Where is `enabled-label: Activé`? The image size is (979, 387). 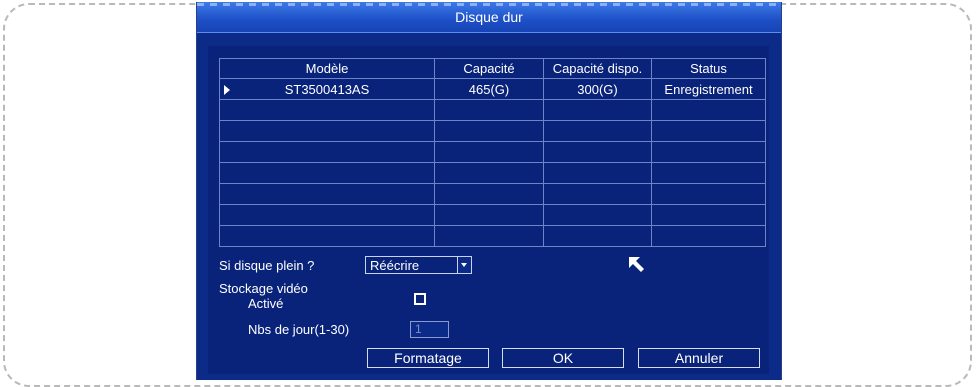 enabled-label: Activé is located at coordinates (266, 303).